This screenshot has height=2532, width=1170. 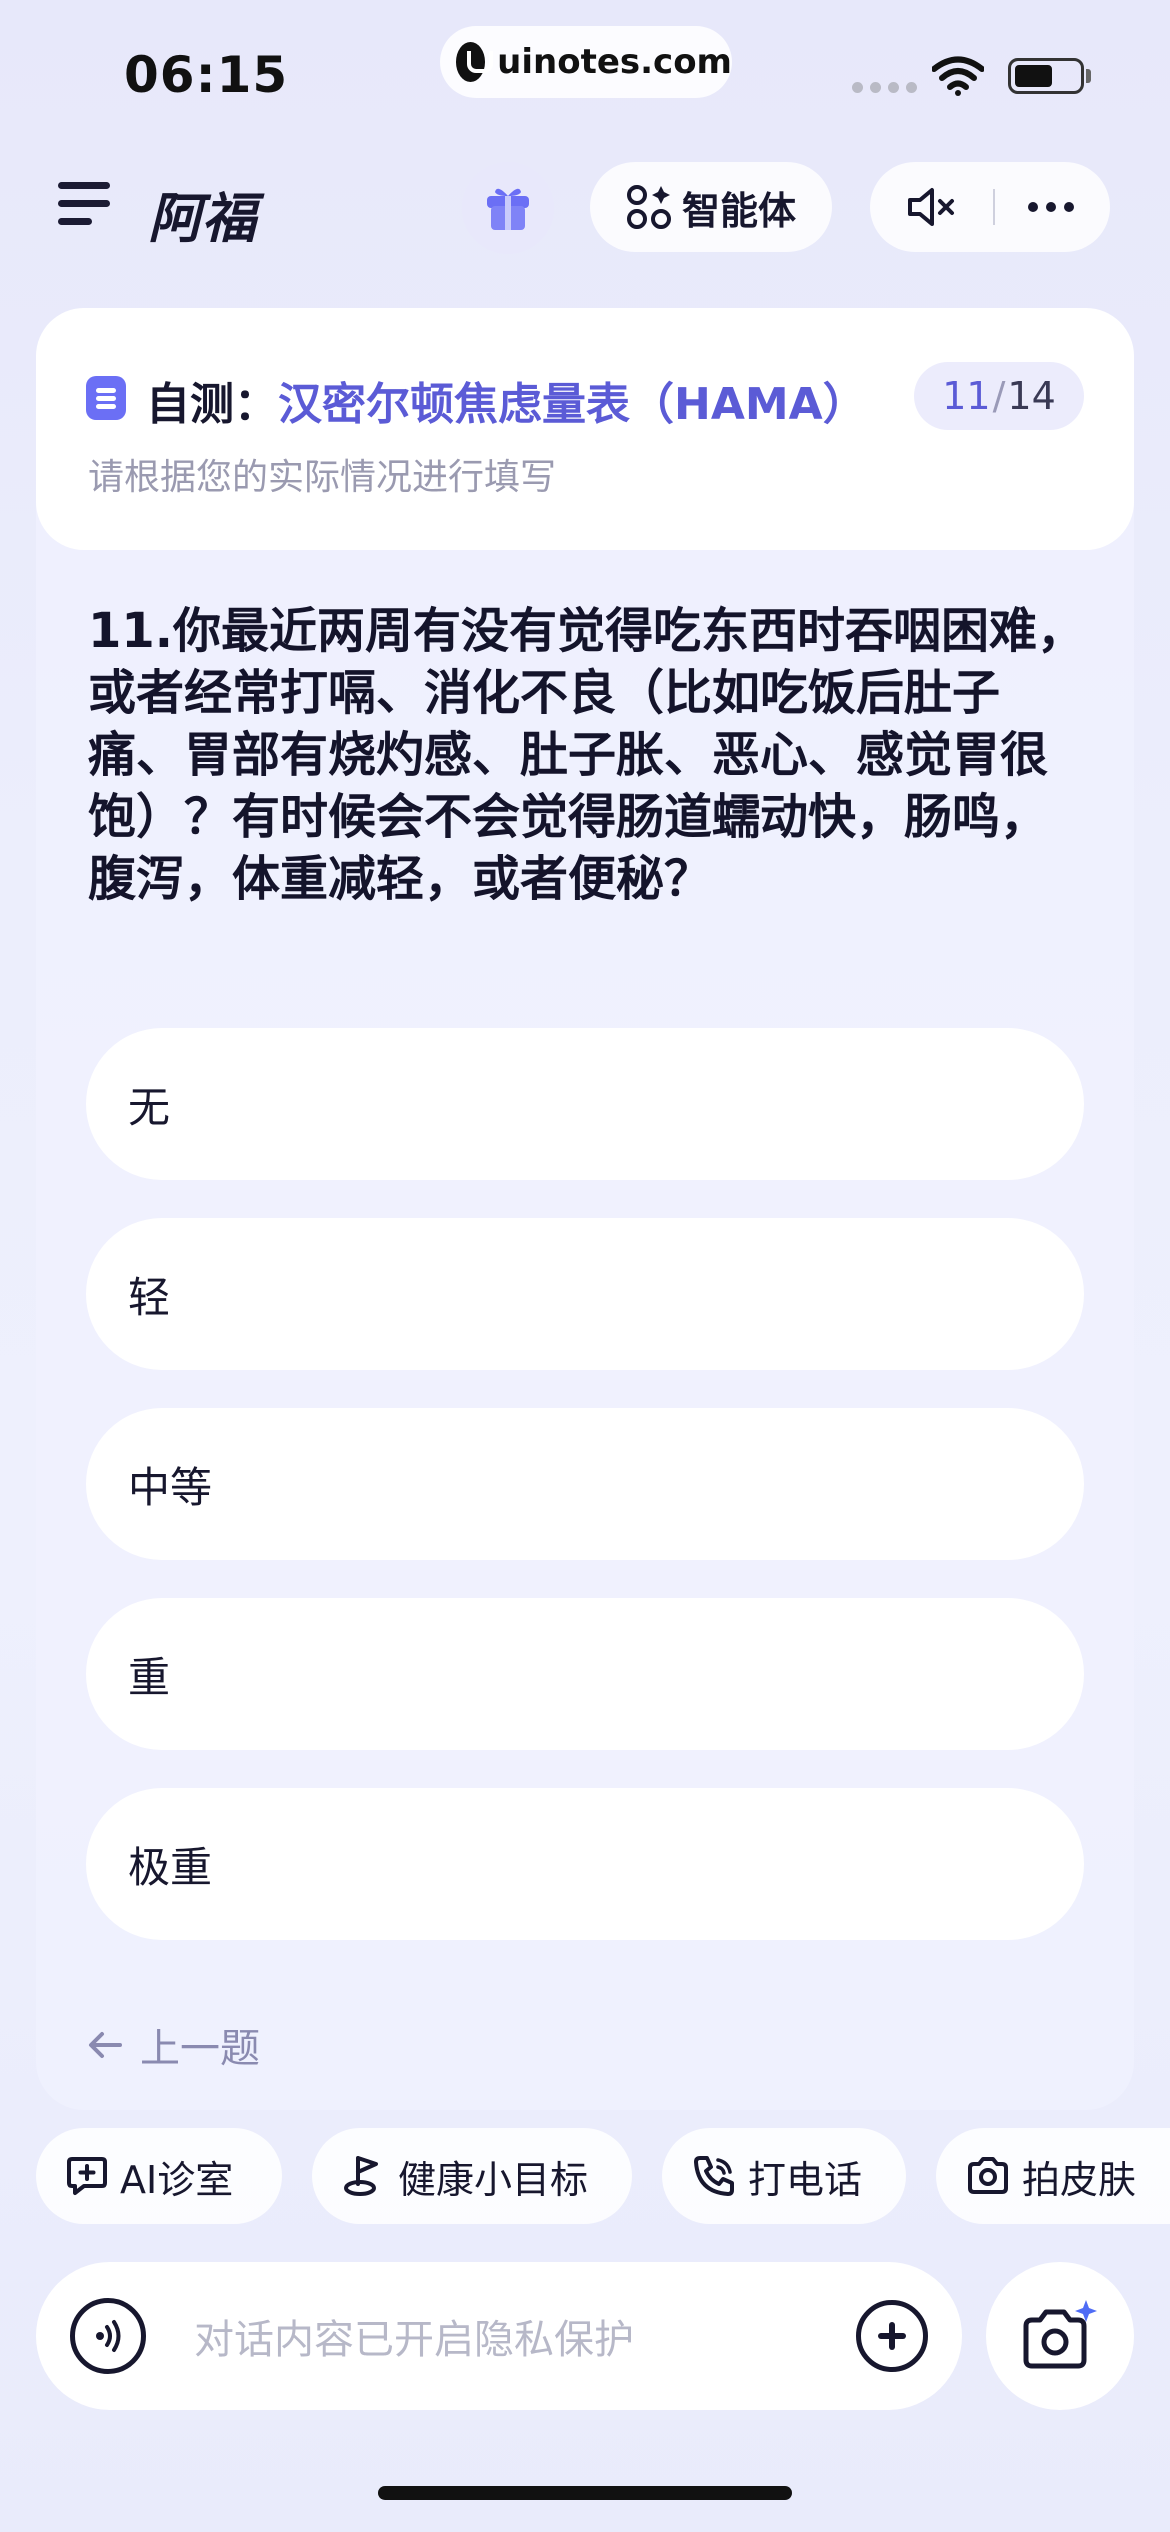 I want to click on more-icon, so click(x=1050, y=207).